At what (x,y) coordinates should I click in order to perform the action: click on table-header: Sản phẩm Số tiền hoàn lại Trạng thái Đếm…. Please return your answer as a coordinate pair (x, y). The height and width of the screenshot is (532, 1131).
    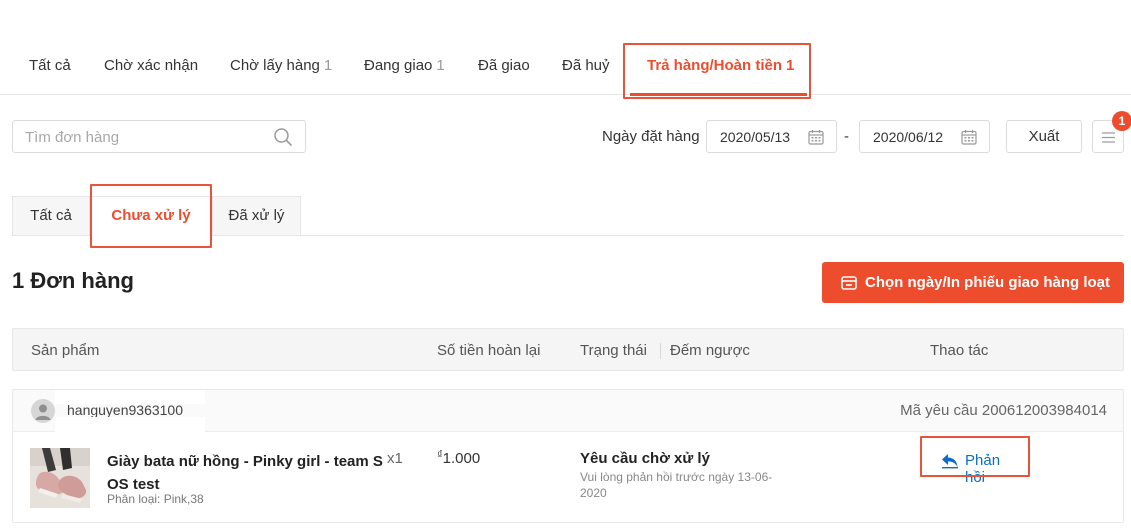
    Looking at the image, I should click on (568, 349).